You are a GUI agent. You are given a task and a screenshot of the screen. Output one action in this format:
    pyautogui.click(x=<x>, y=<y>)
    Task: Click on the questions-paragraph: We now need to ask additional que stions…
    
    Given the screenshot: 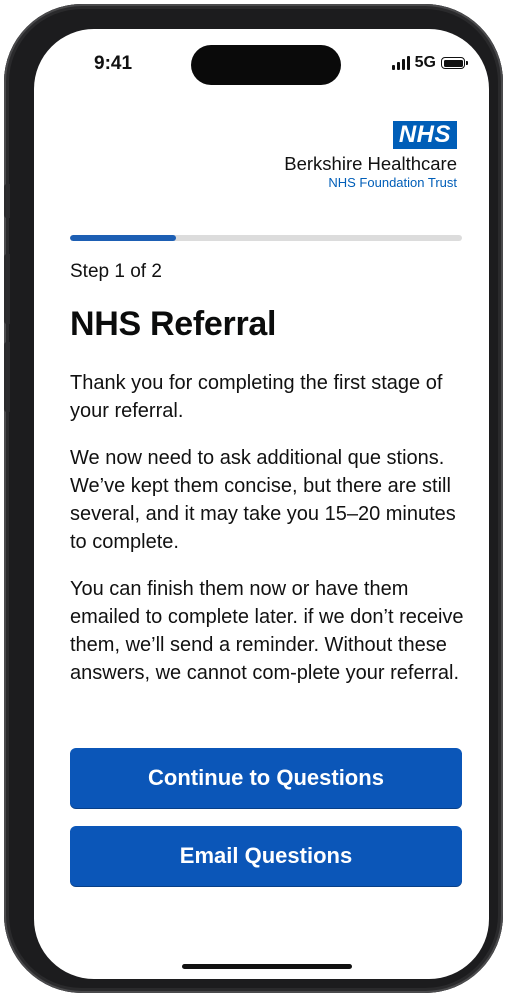 What is the action you would take?
    pyautogui.click(x=263, y=500)
    